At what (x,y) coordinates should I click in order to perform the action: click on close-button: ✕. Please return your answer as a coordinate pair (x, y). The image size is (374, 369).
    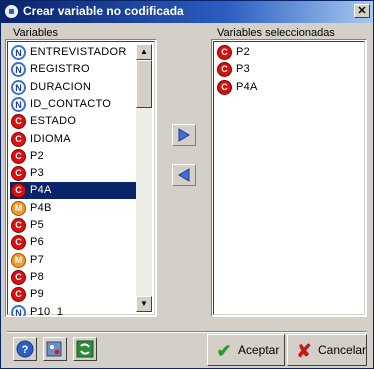
    Looking at the image, I should click on (362, 11).